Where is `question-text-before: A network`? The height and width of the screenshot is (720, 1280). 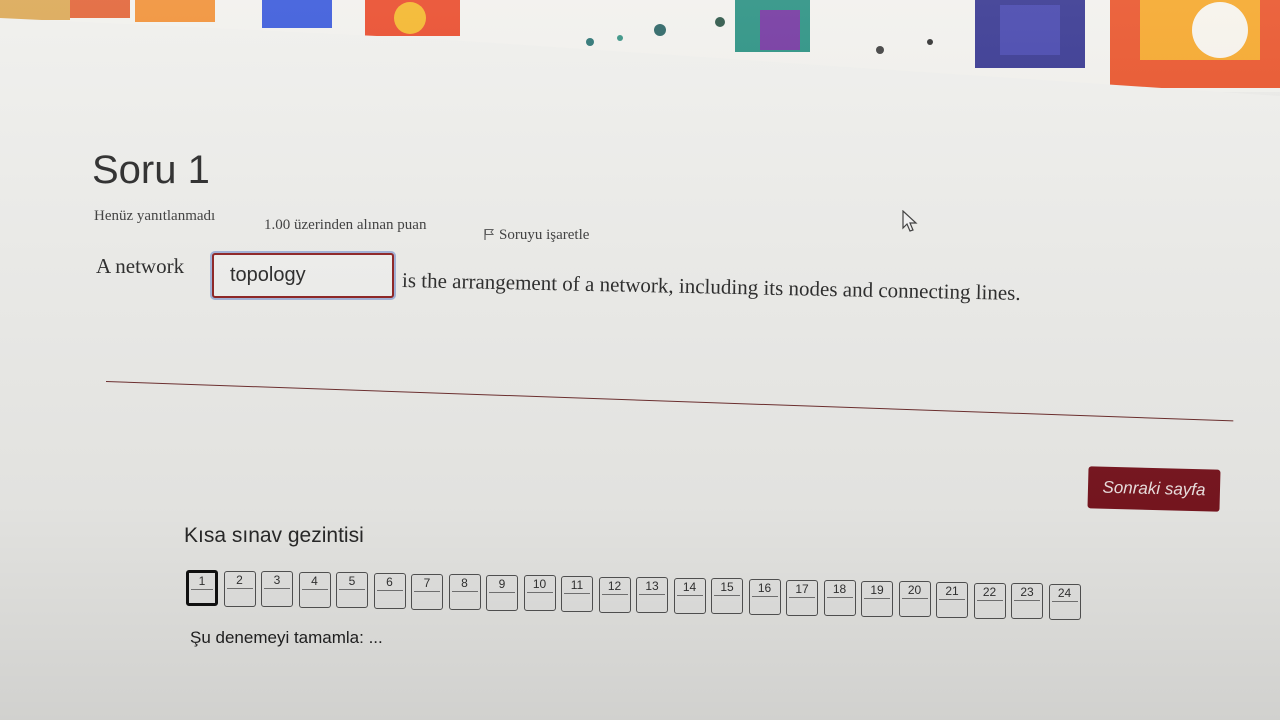 question-text-before: A network is located at coordinates (140, 266).